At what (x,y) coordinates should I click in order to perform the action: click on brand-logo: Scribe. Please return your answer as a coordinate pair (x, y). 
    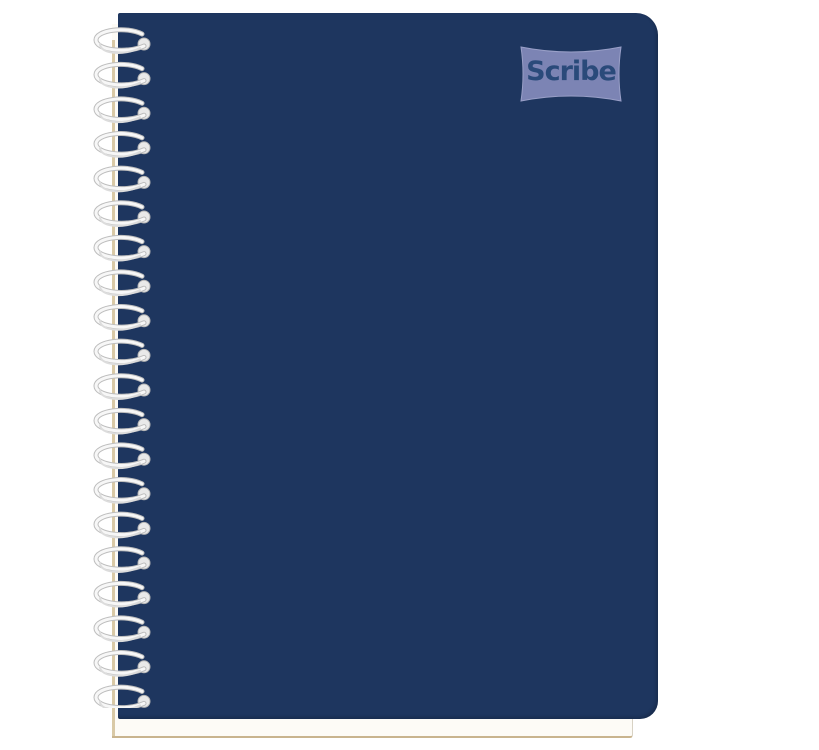
    Looking at the image, I should click on (571, 74).